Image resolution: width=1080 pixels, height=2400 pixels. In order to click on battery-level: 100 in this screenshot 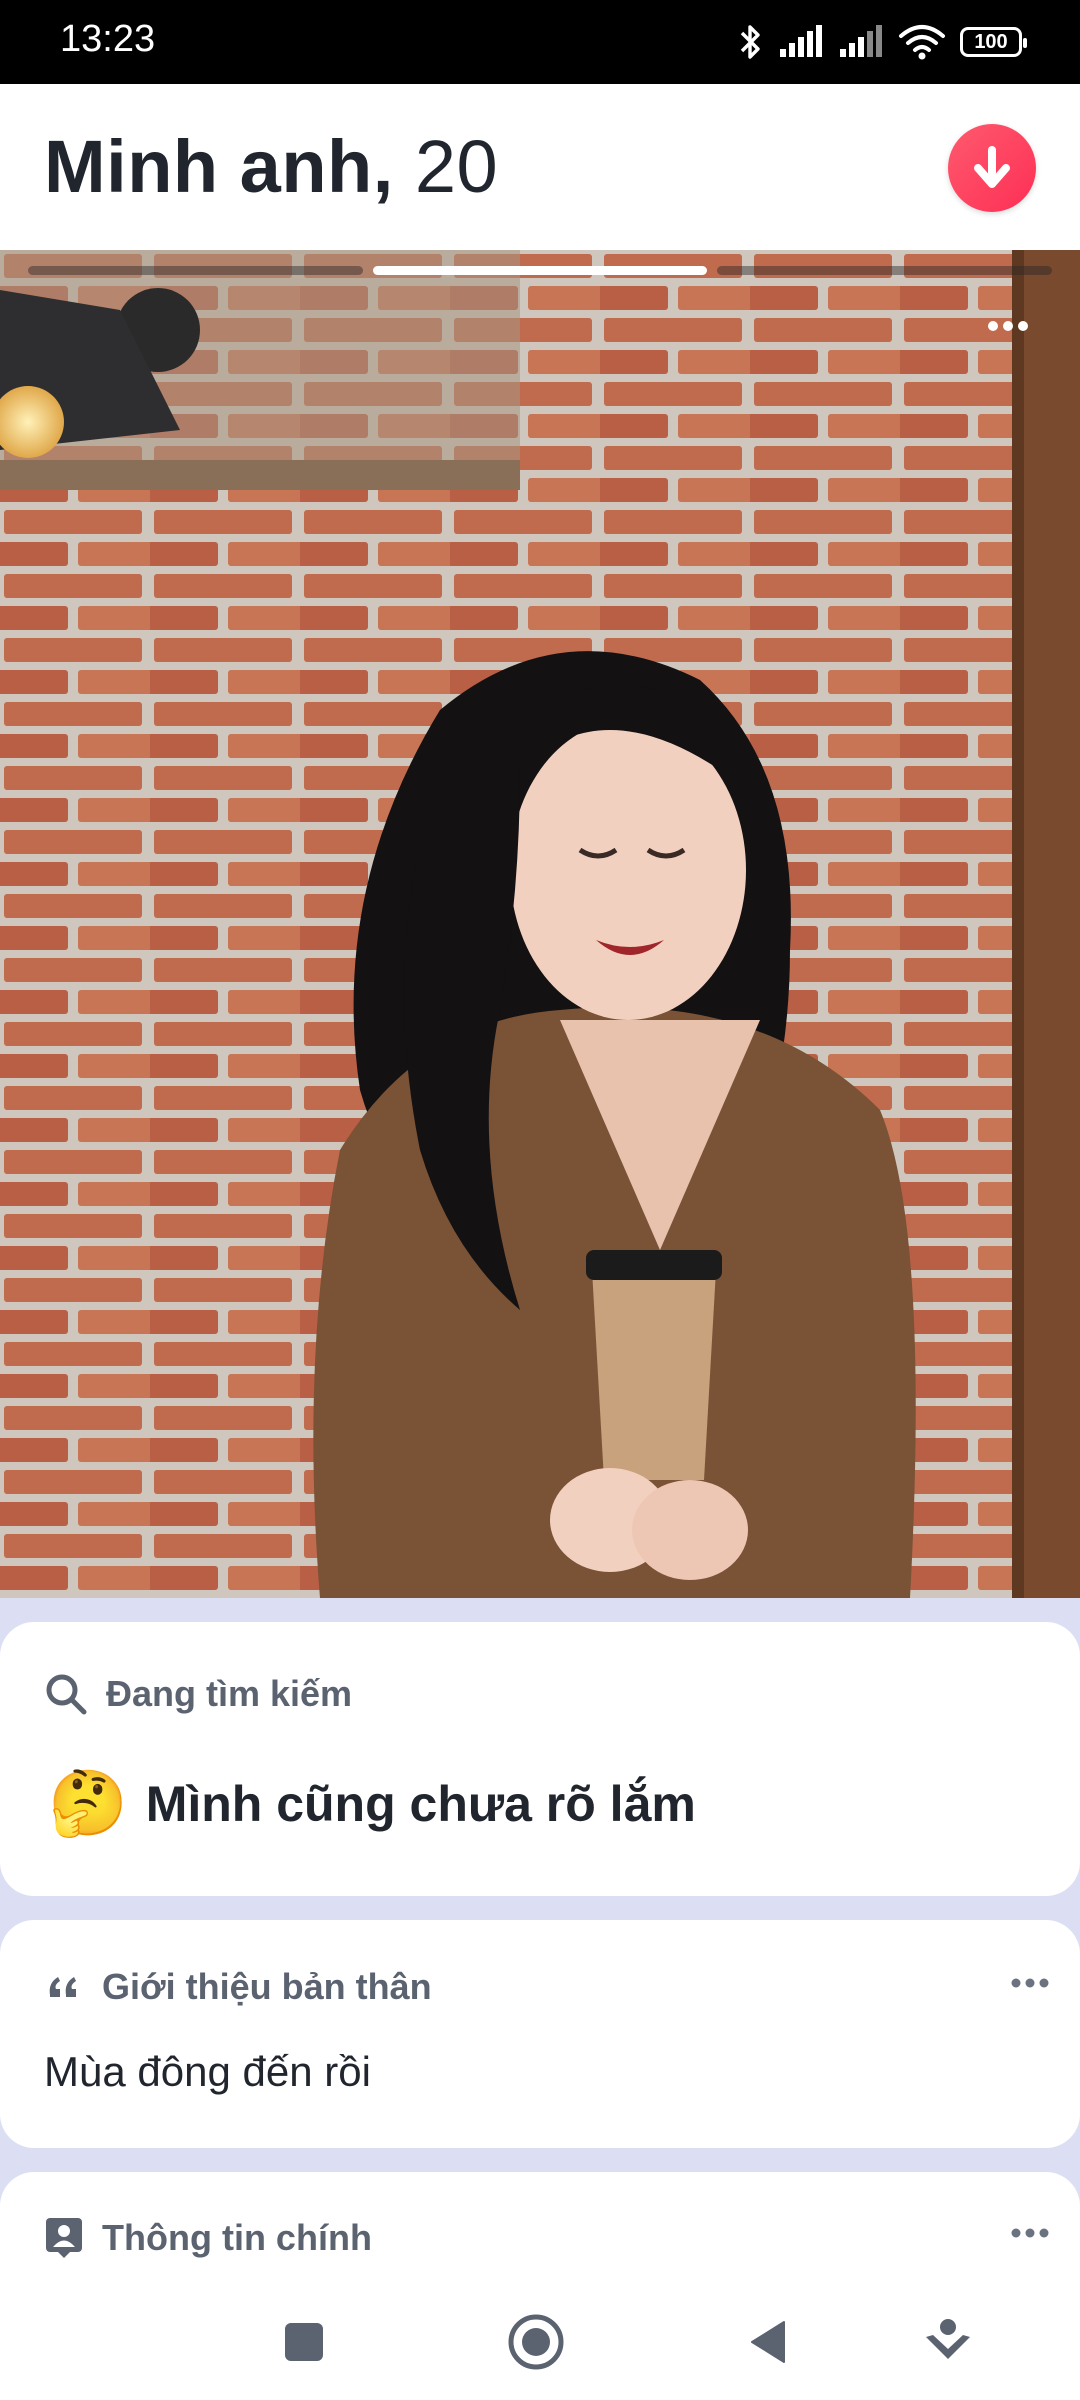, I will do `click(991, 41)`.